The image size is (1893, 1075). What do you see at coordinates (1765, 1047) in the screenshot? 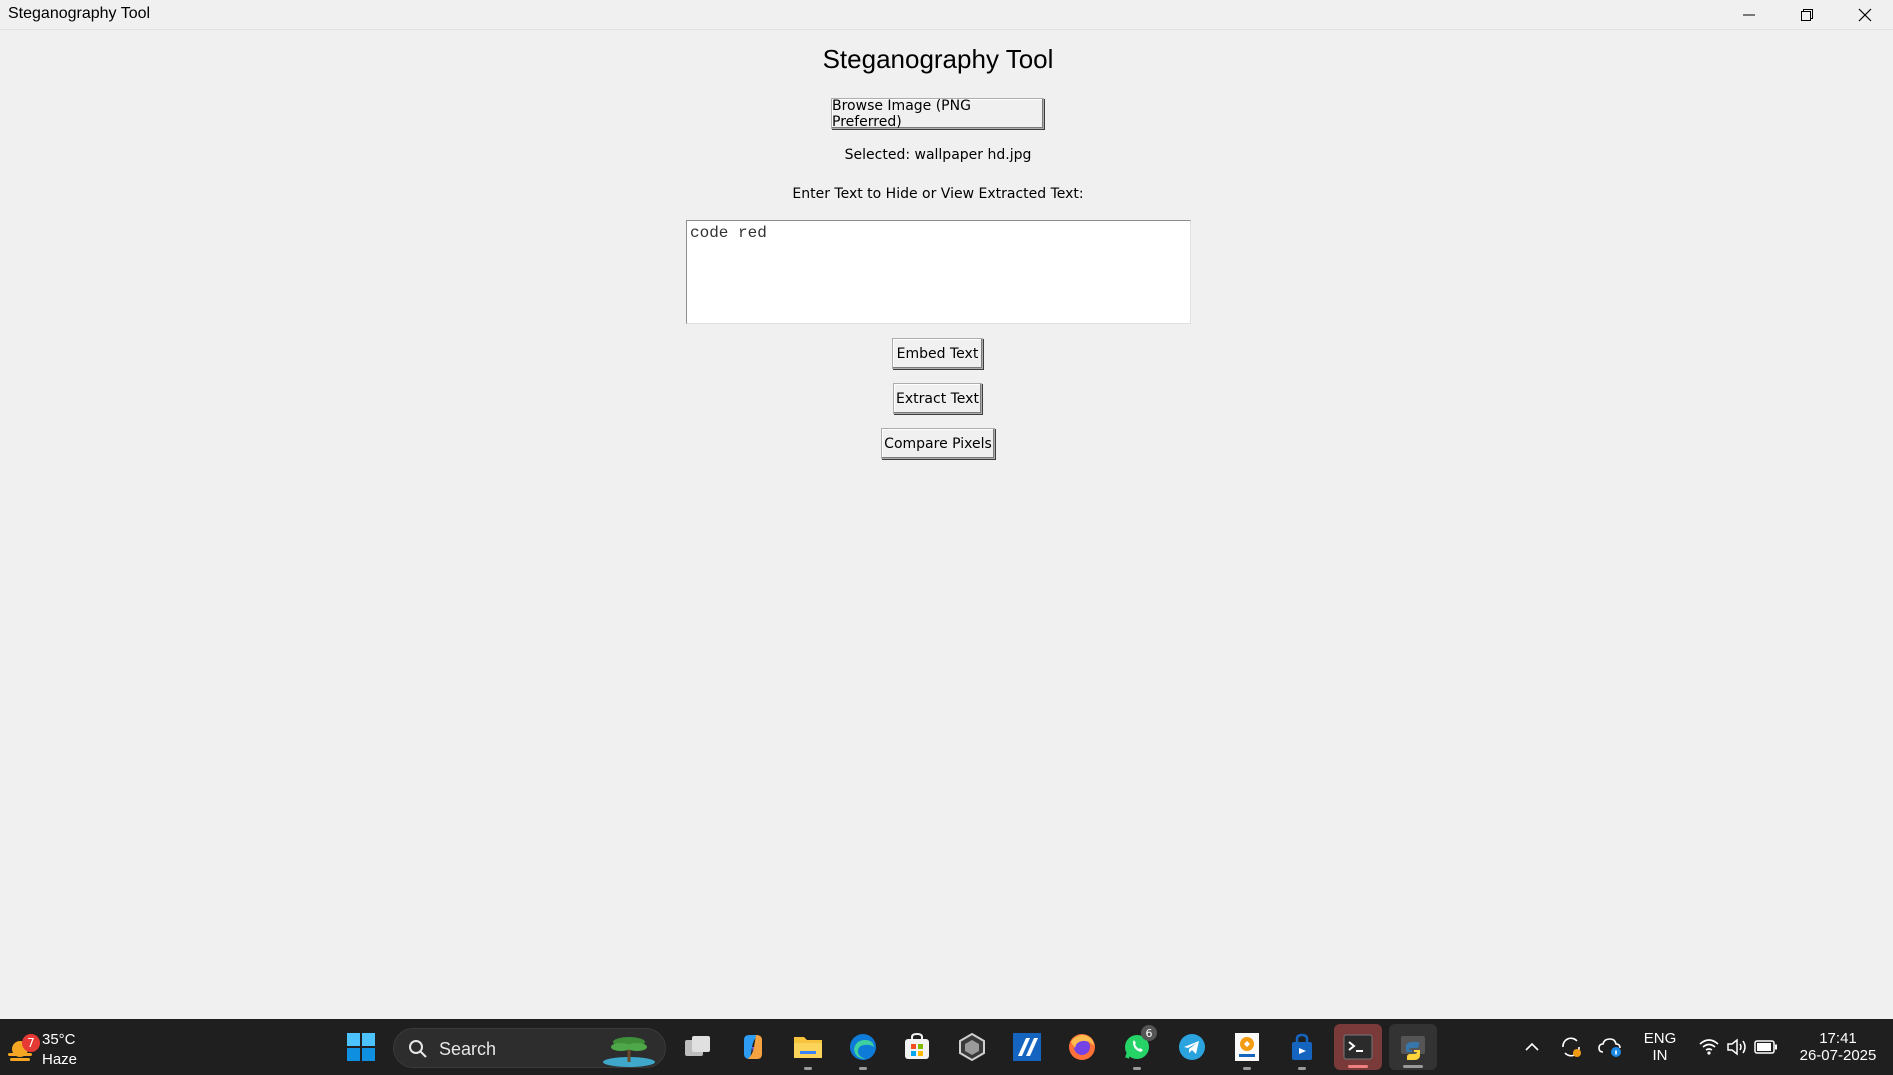
I see `battery-icon` at bounding box center [1765, 1047].